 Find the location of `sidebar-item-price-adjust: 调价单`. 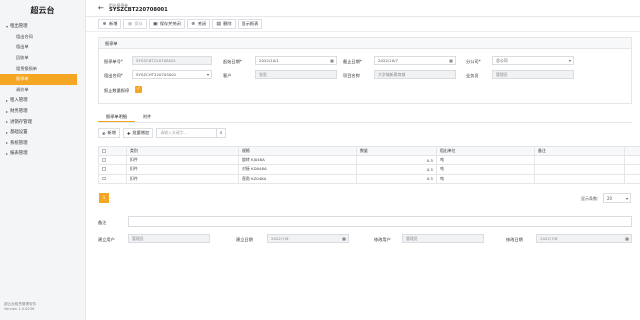

sidebar-item-price-adjust: 调价单 is located at coordinates (42, 90).